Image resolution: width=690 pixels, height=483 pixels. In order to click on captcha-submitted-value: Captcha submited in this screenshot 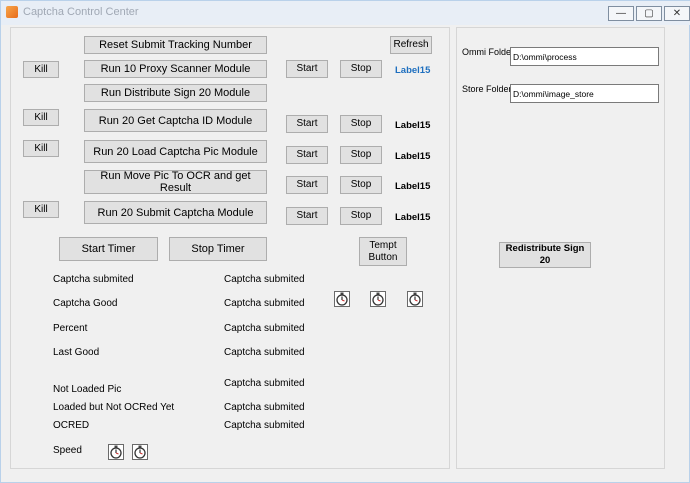, I will do `click(264, 279)`.